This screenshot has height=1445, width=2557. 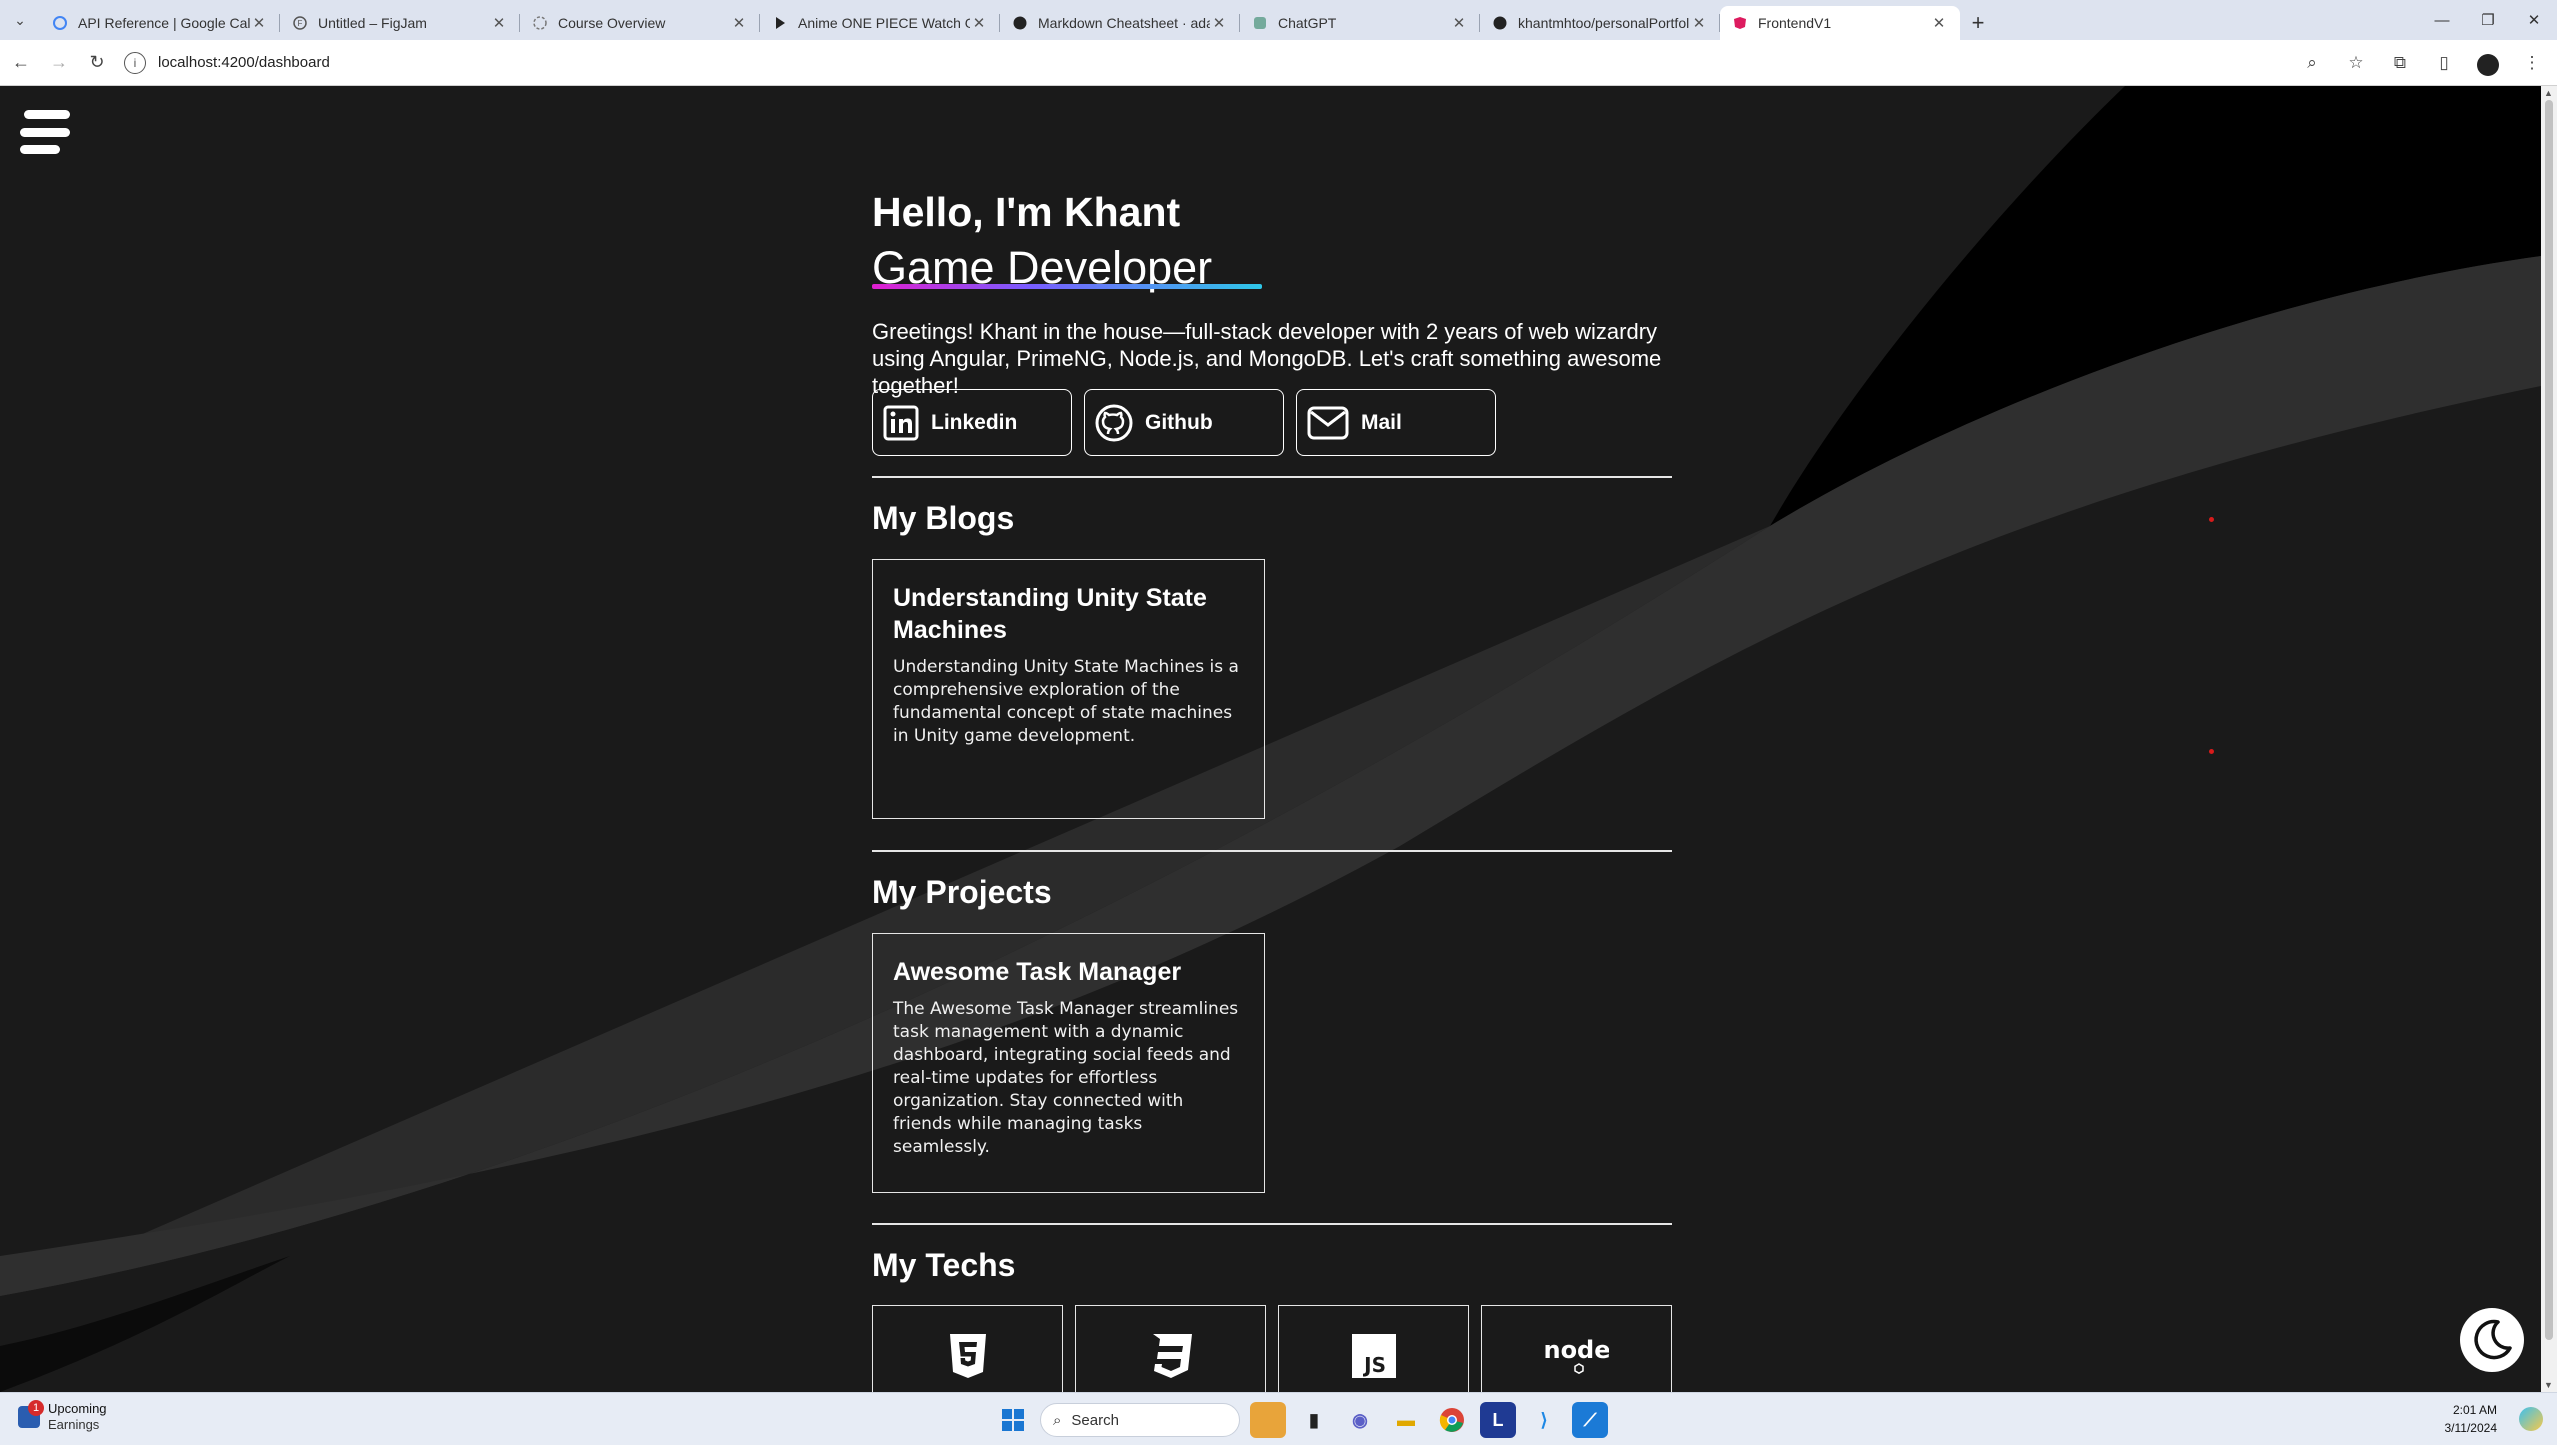 I want to click on scrollbar-thumb, so click(x=2549, y=720).